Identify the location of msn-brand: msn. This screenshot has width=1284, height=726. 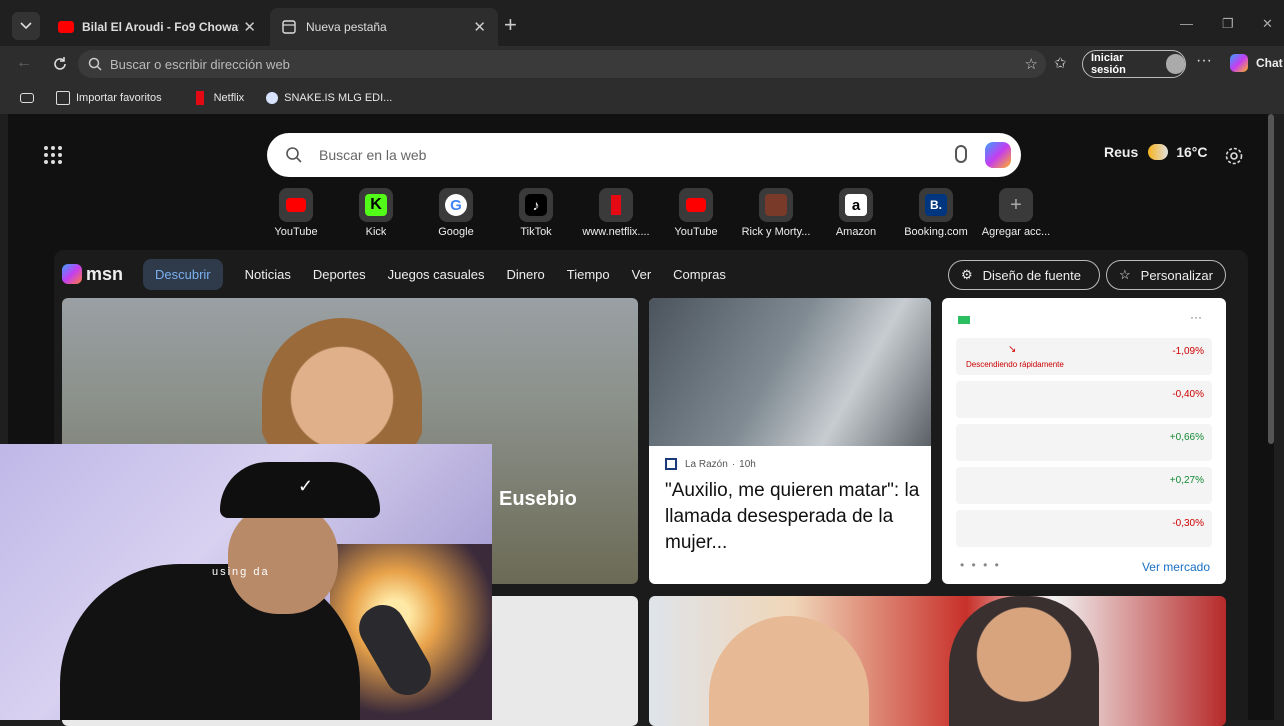
(104, 274).